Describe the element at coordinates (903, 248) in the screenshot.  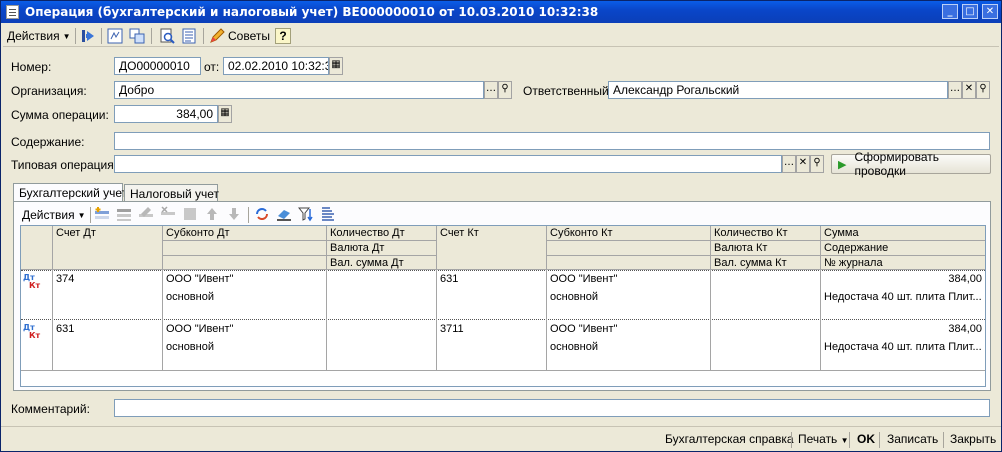
I see `header-content: Содержание` at that location.